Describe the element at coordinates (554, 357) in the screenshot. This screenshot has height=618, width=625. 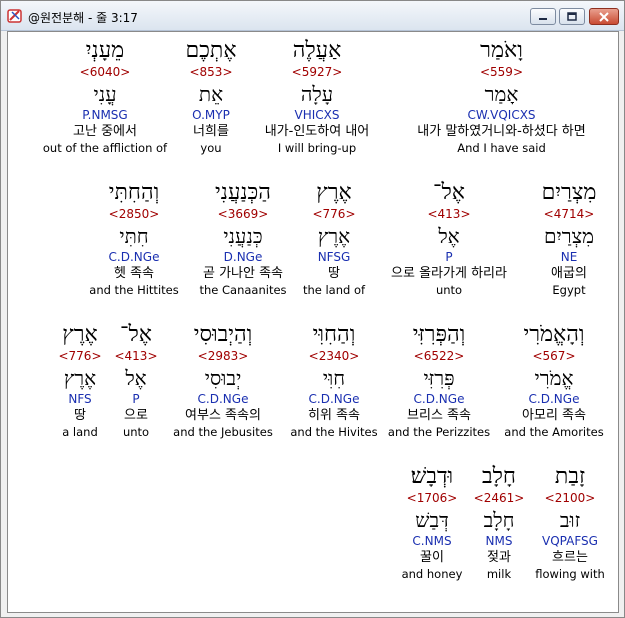
I see `strong-number: <567>` at that location.